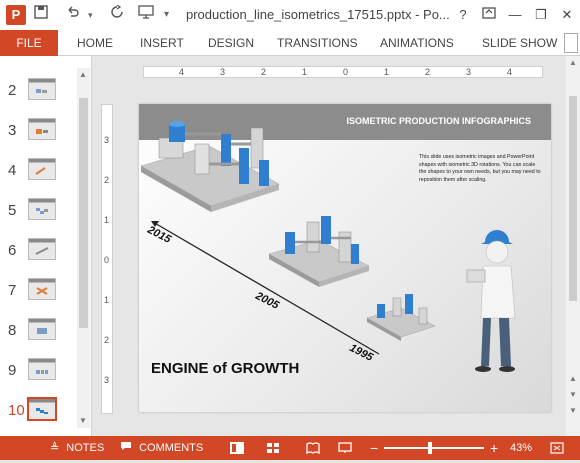 This screenshot has width=580, height=463. I want to click on engine-of-growth-heading: ENGINE of GROWTH, so click(225, 368).